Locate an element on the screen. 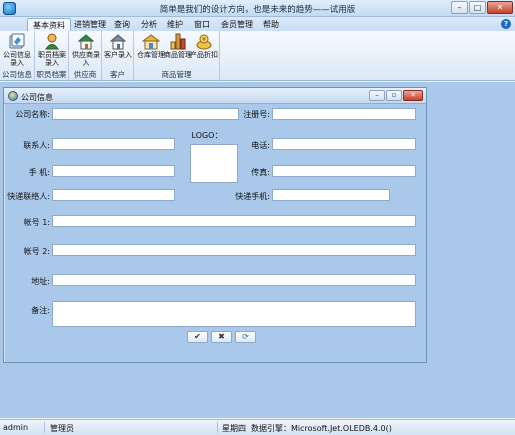 This screenshot has height=435, width=515. child-restore-button: ▫ is located at coordinates (394, 95).